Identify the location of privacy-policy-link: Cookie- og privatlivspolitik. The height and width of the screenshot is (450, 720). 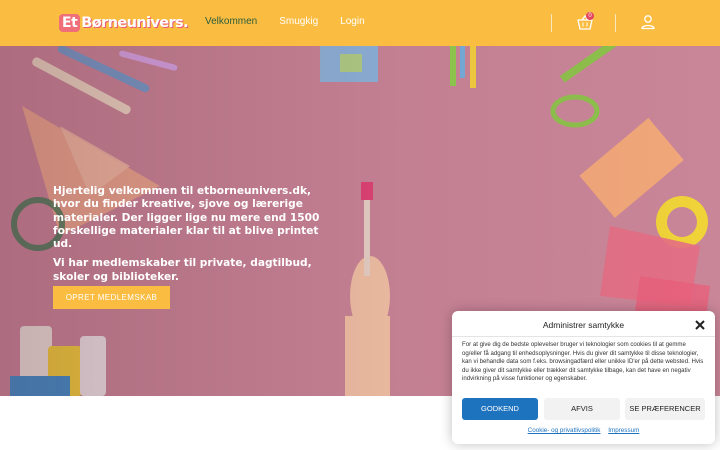
(564, 430).